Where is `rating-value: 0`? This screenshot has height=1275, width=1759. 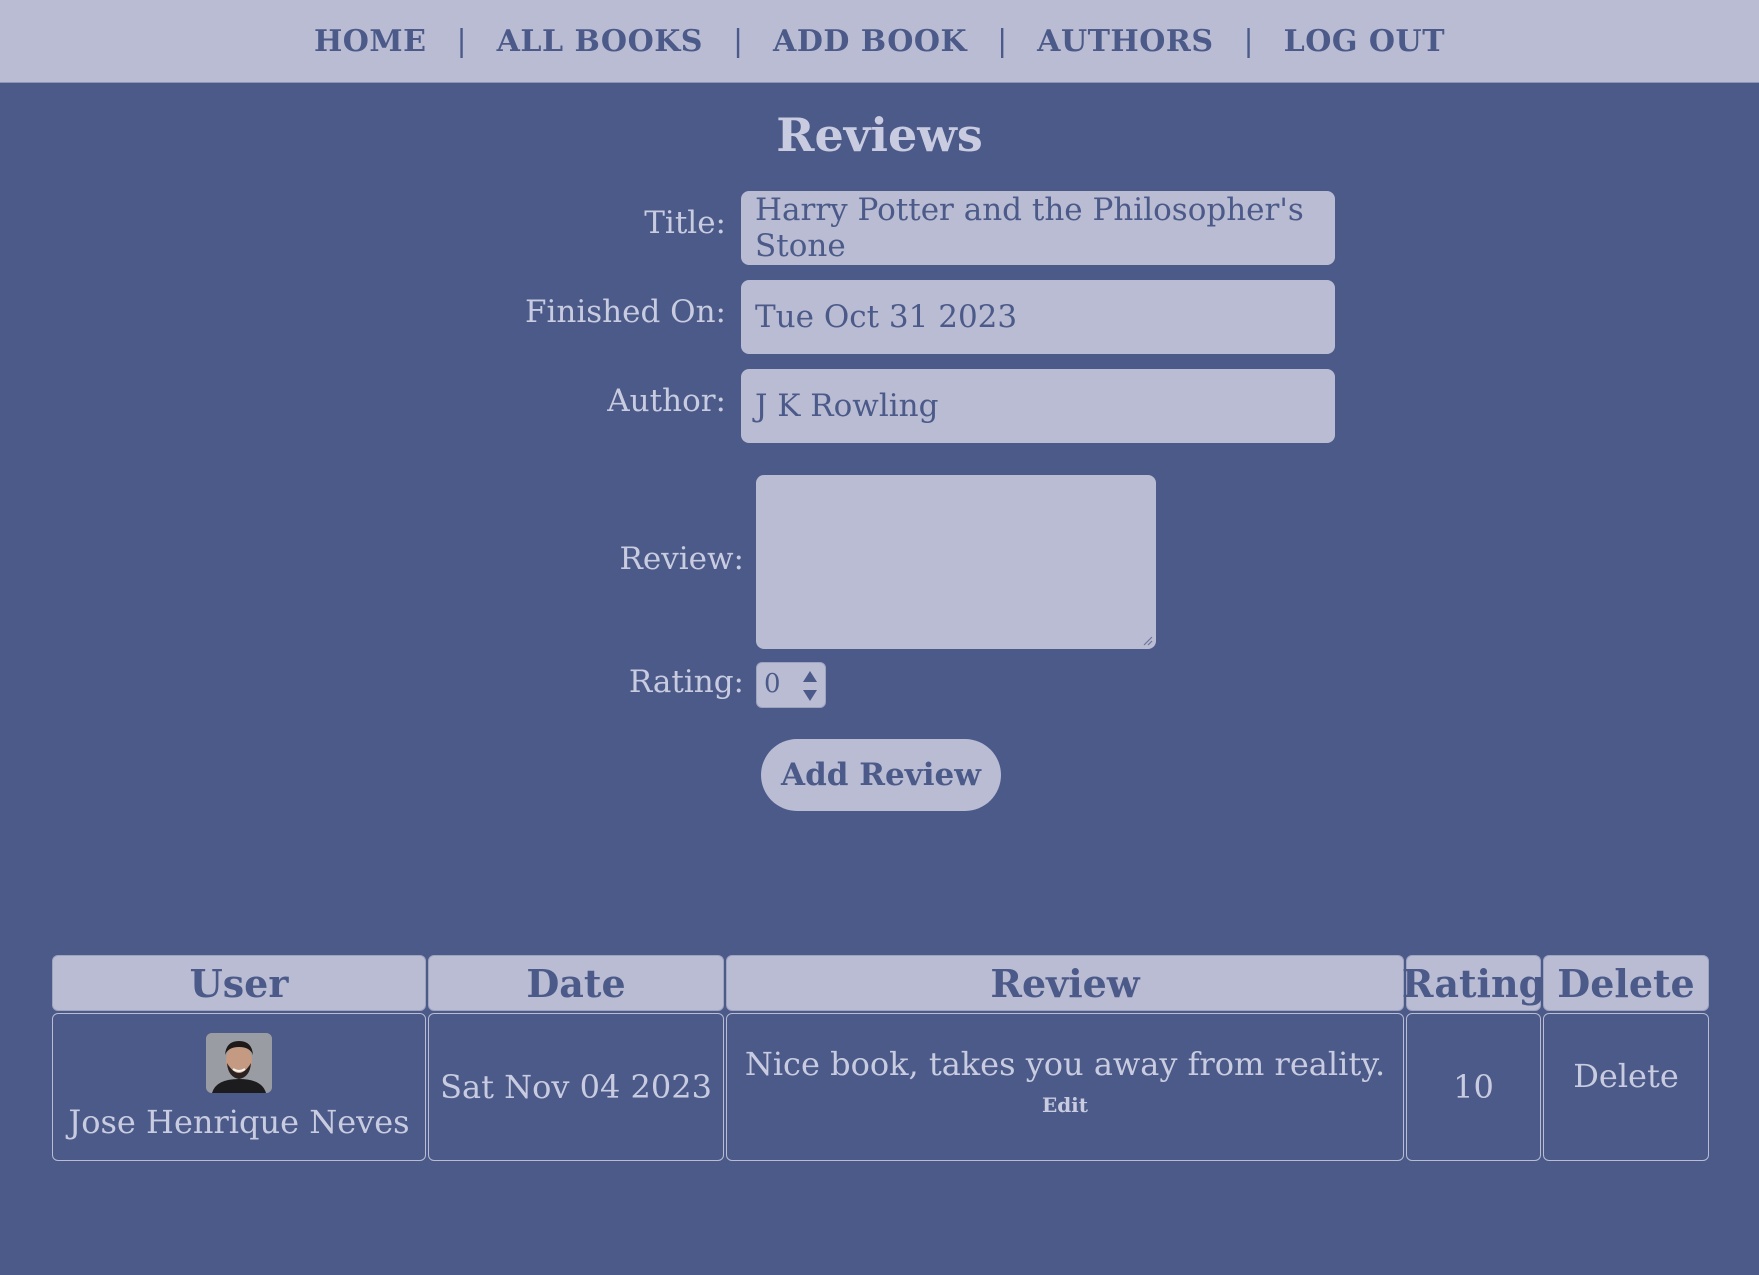
rating-value: 0 is located at coordinates (772, 684).